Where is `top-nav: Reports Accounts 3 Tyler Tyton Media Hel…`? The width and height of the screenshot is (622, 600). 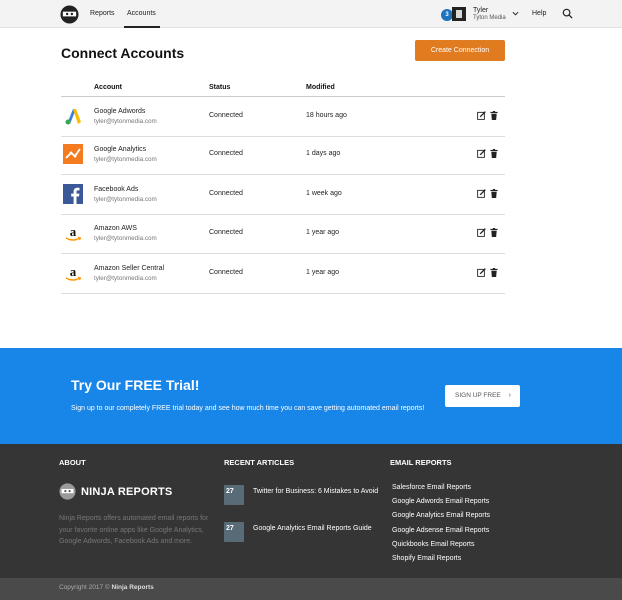 top-nav: Reports Accounts 3 Tyler Tyton Media Hel… is located at coordinates (311, 14).